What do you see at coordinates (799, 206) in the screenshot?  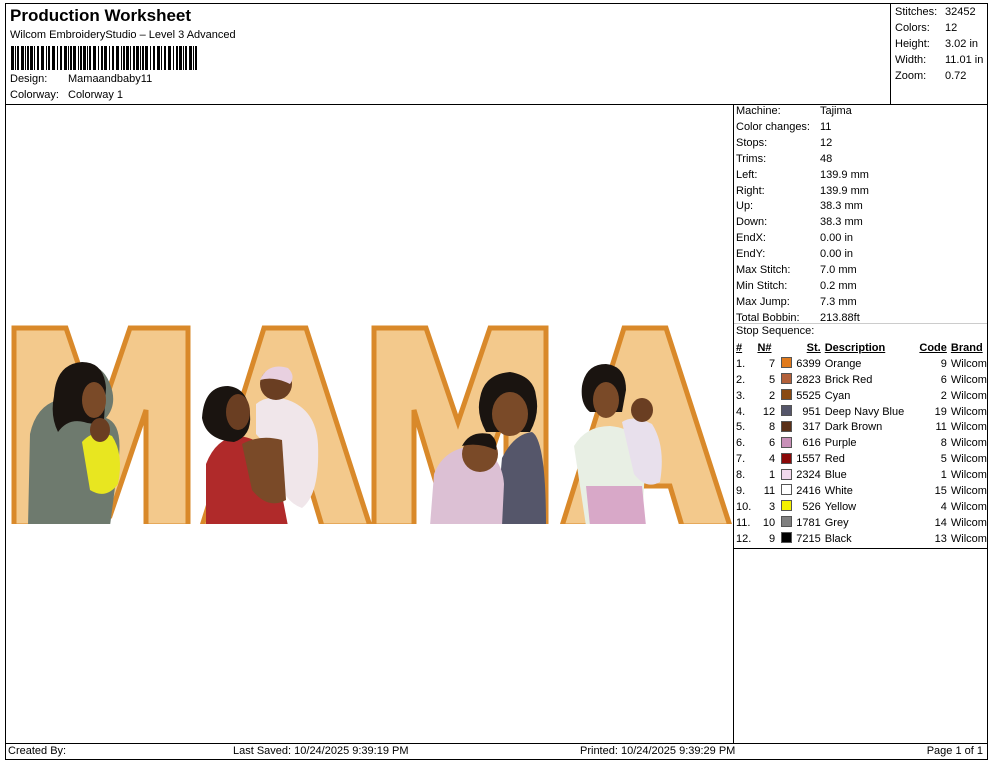 I see `machine-info-row: Up: 38.3 mm` at bounding box center [799, 206].